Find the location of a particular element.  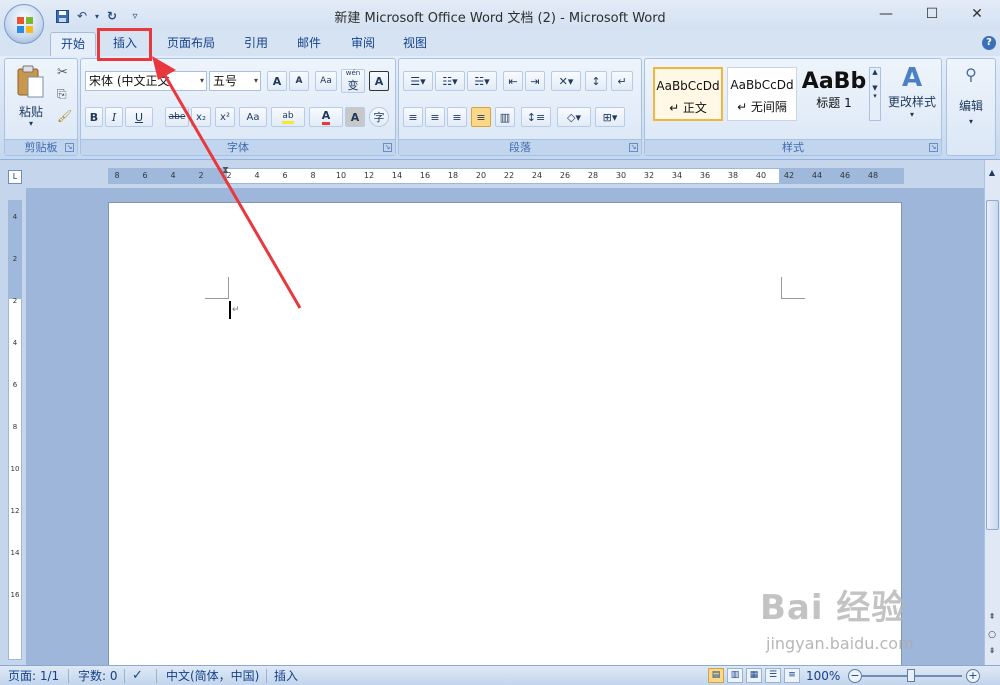

vruler-tick-label: 4 is located at coordinates (15, 343).